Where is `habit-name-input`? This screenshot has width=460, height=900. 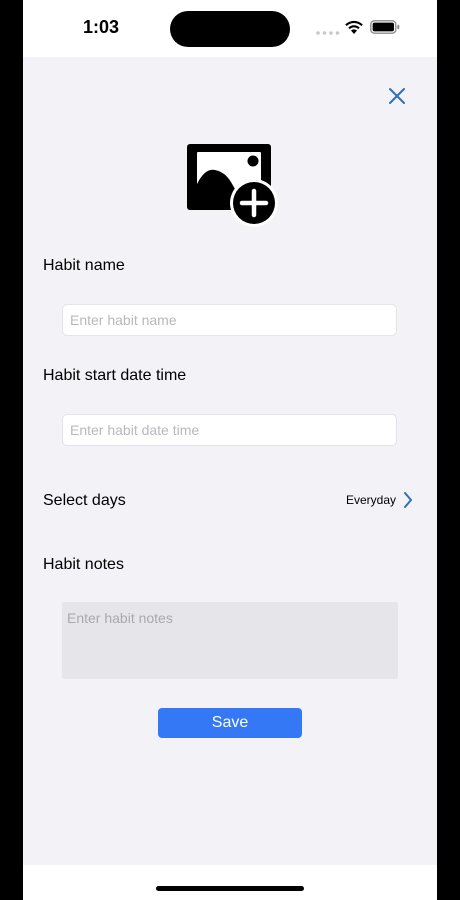
habit-name-input is located at coordinates (229, 320).